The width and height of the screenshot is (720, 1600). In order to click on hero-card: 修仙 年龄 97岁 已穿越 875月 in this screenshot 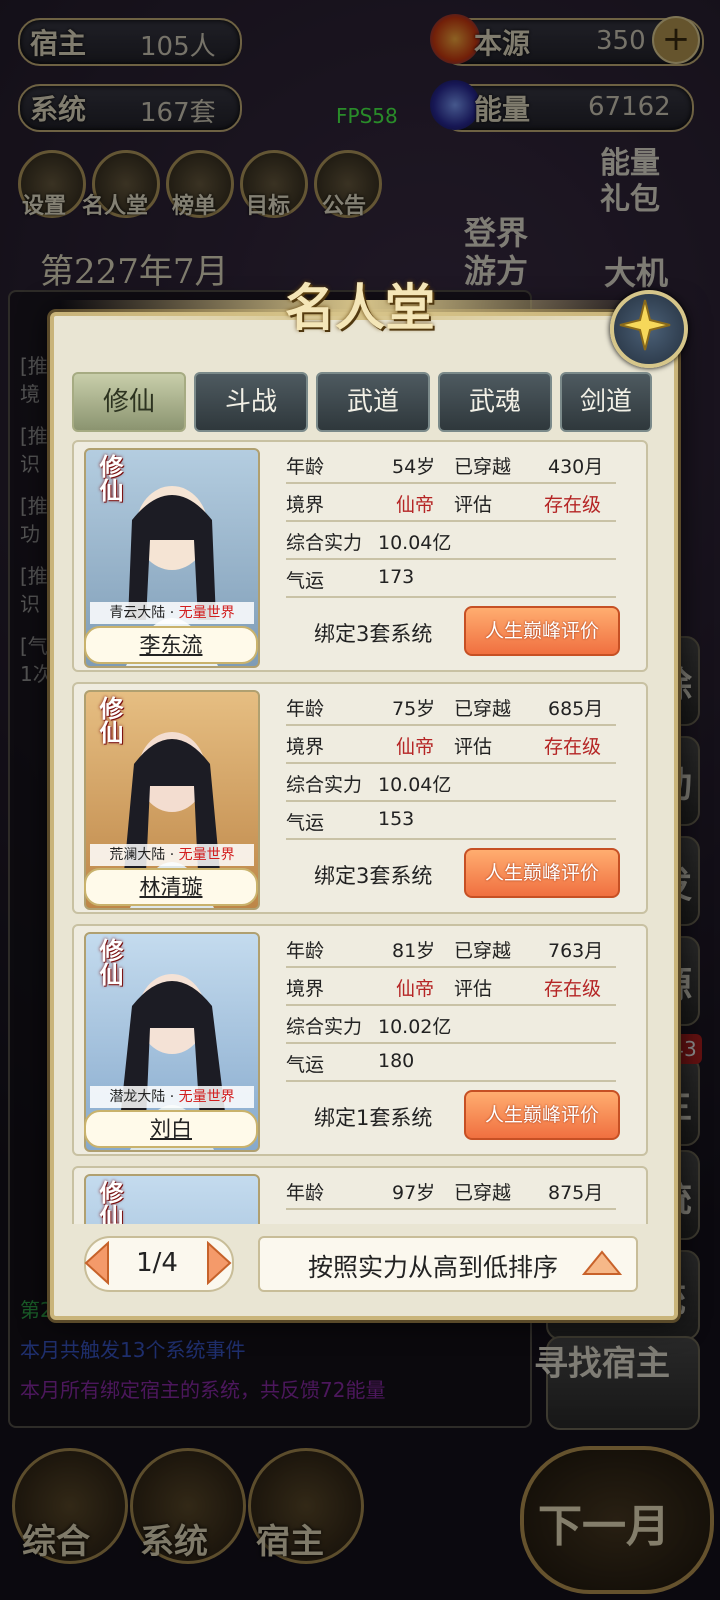, I will do `click(360, 1195)`.